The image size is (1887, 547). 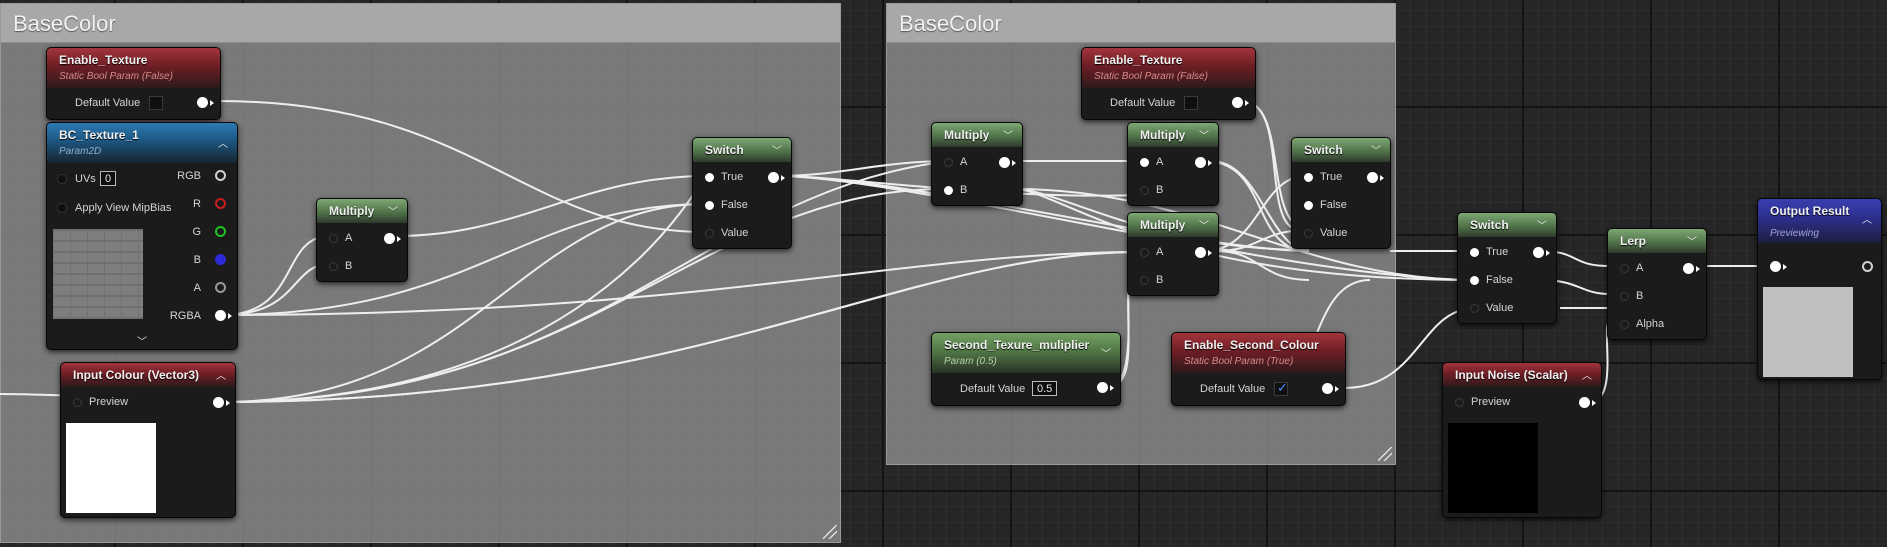 I want to click on default-value-label: Default Value, so click(x=1143, y=103).